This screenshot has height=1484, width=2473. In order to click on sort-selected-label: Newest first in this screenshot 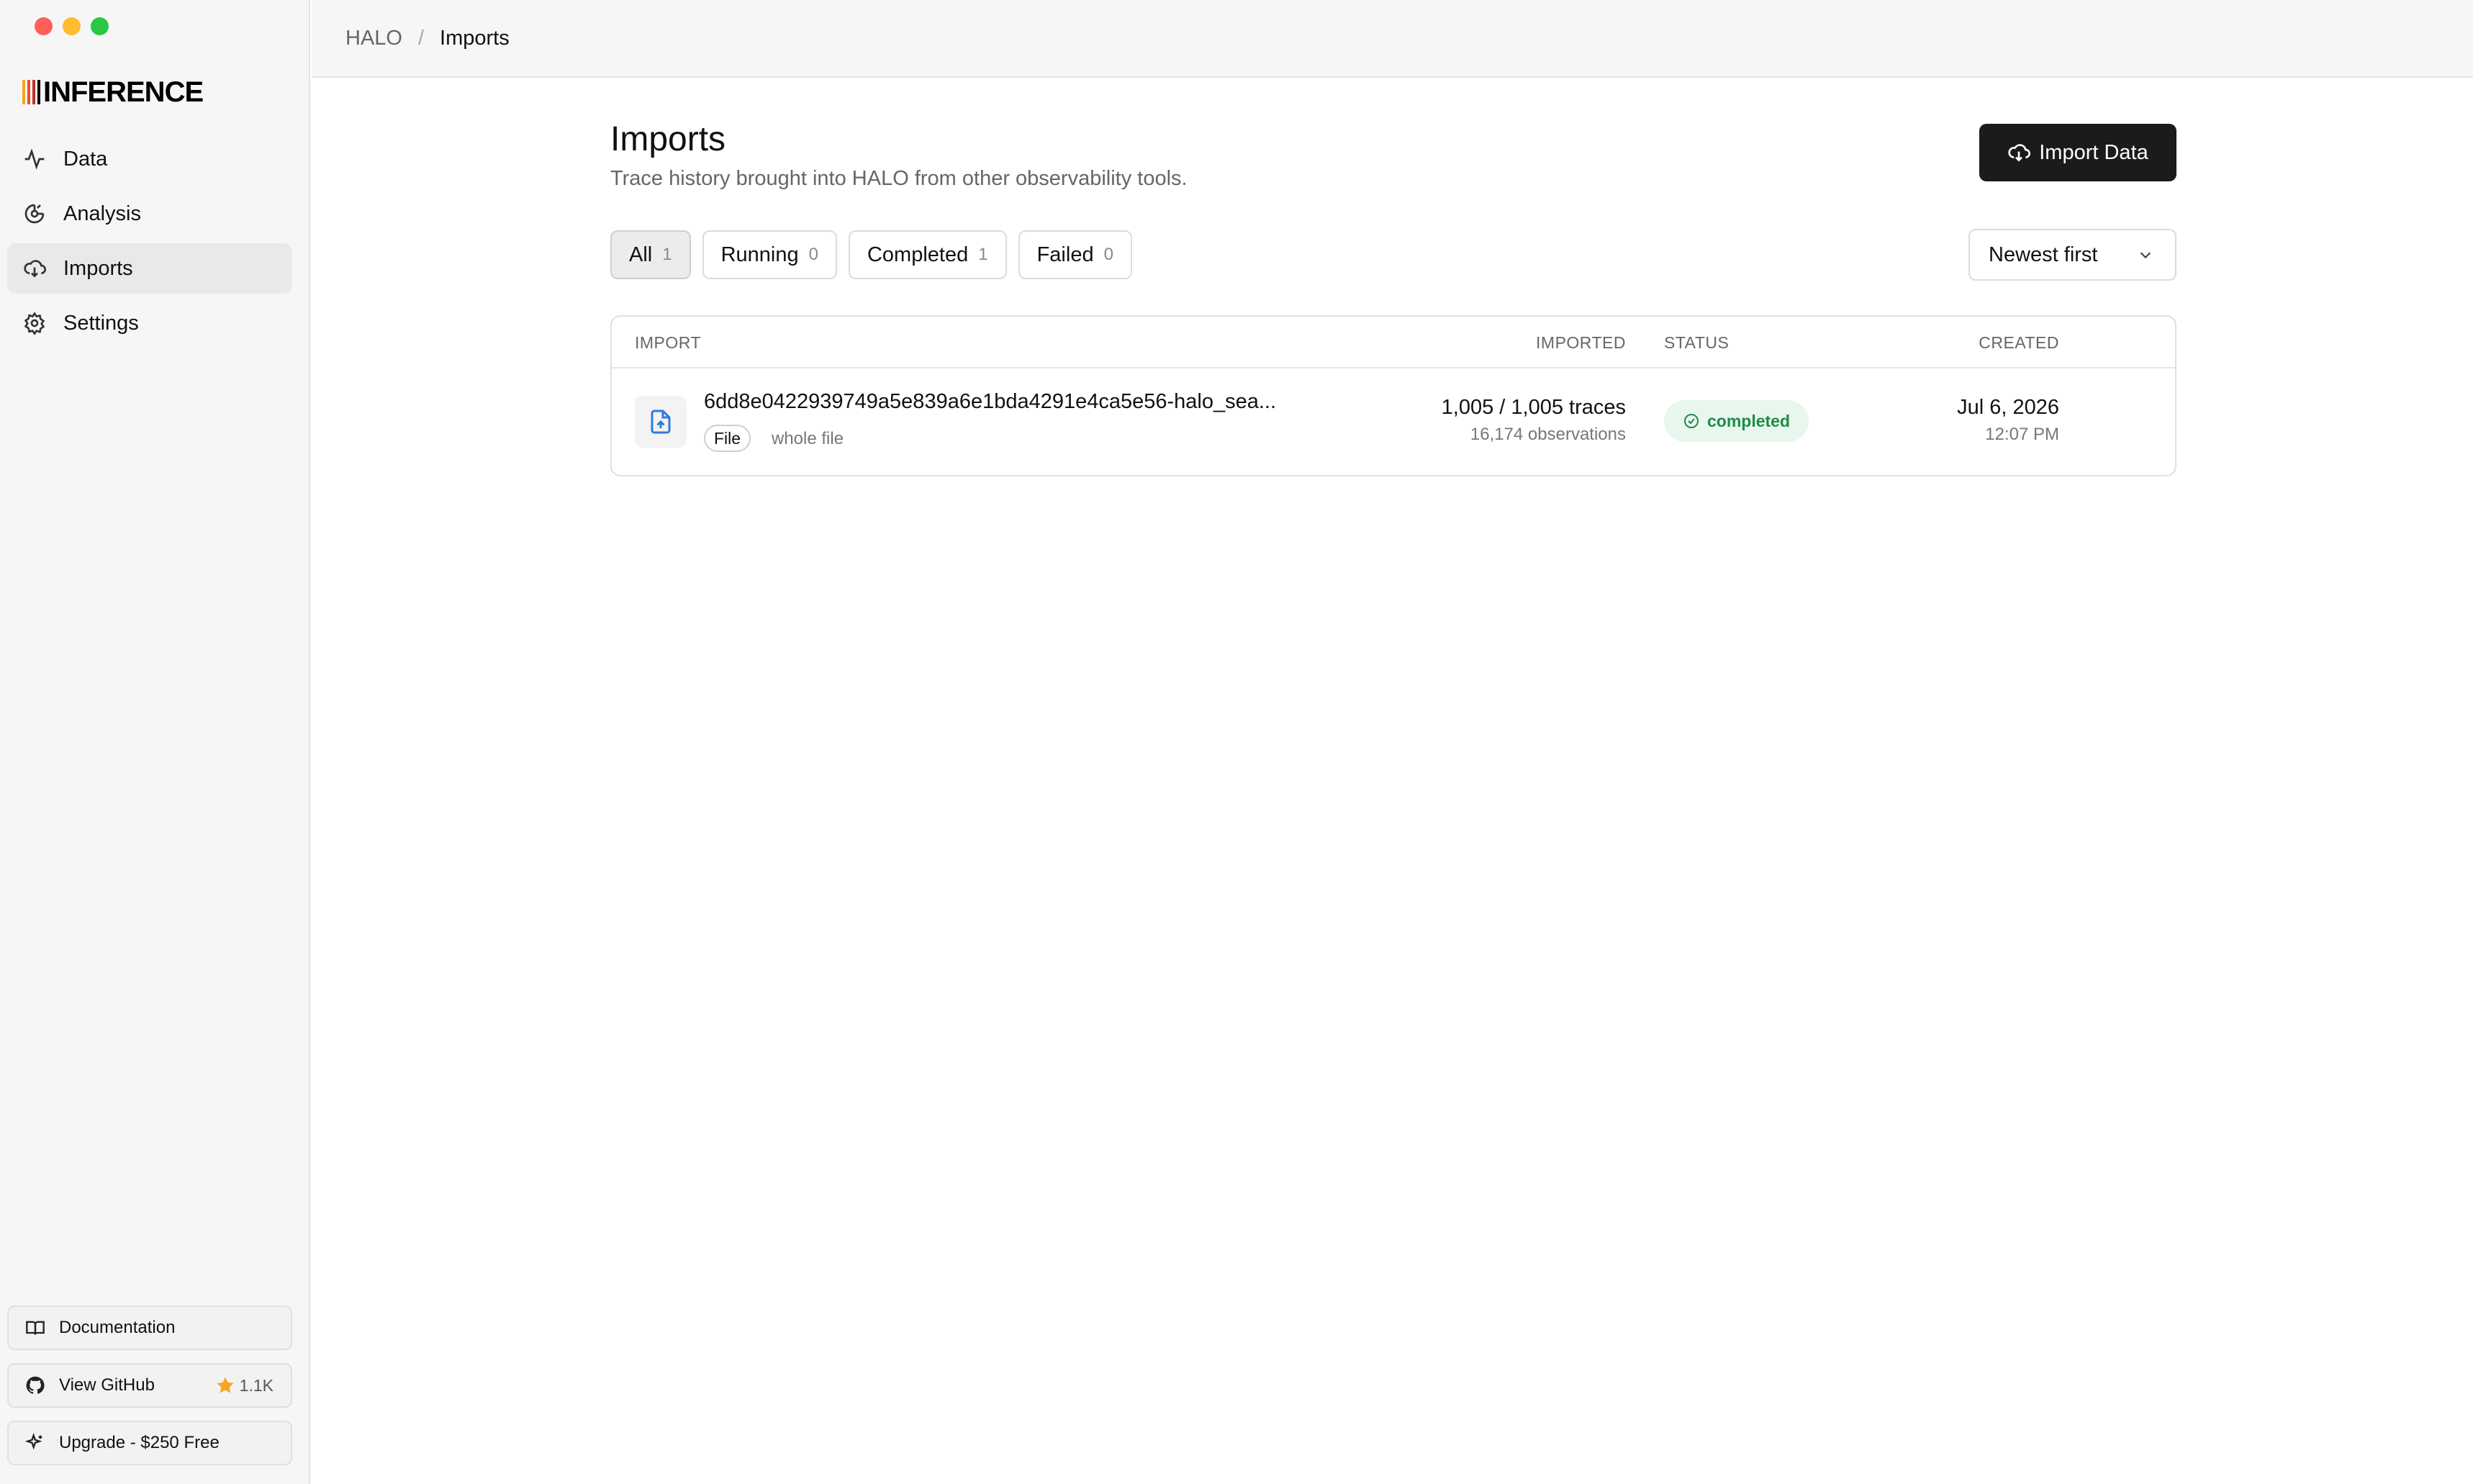, I will do `click(2043, 254)`.